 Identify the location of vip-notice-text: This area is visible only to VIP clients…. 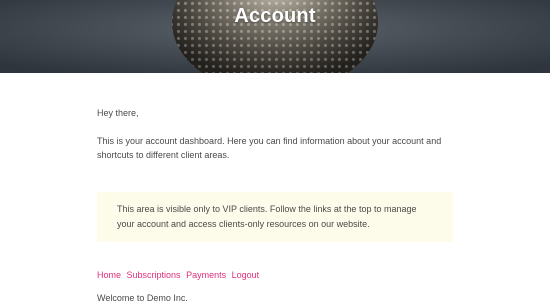
(267, 216).